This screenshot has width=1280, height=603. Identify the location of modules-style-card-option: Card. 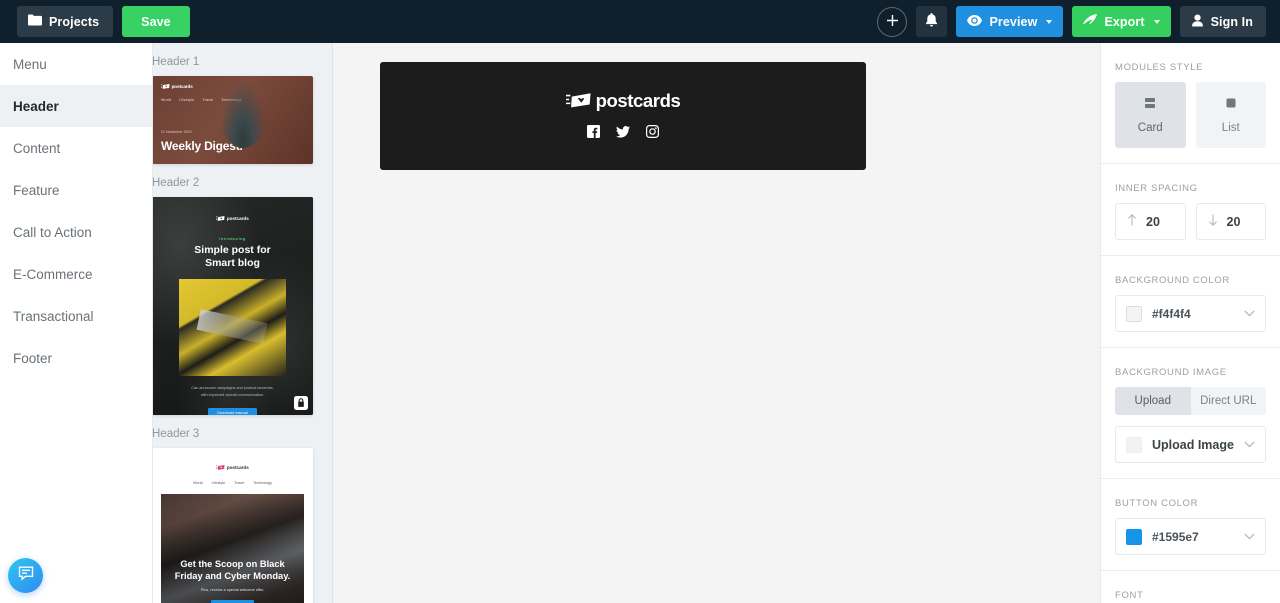
(1150, 115).